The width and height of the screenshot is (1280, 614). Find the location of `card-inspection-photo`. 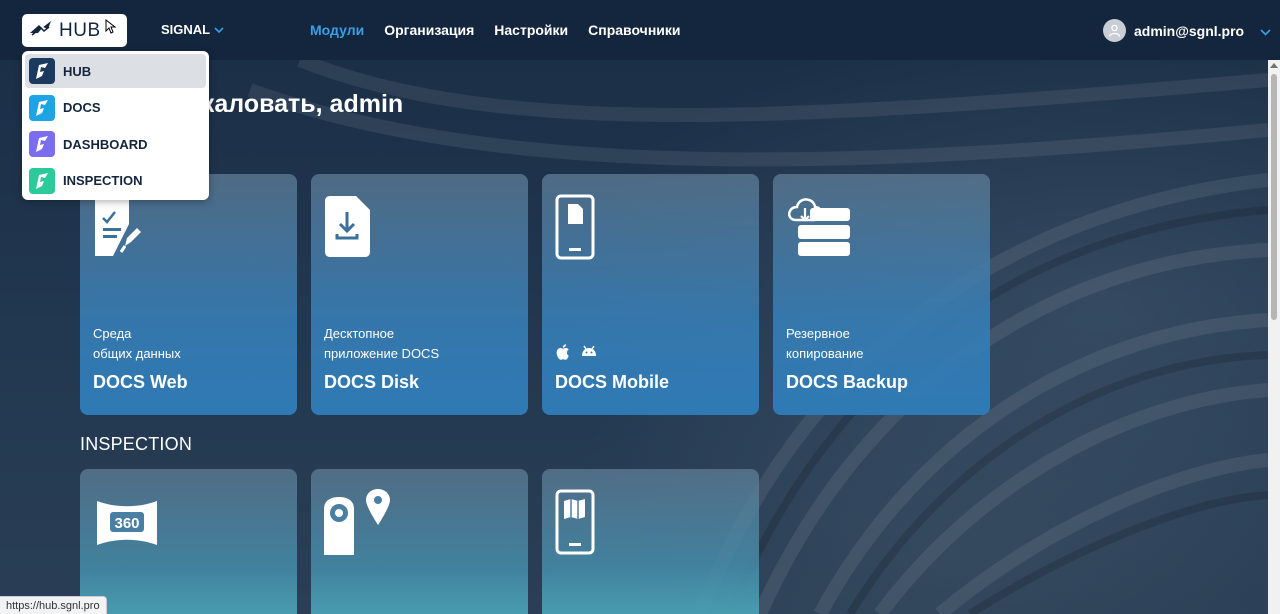

card-inspection-photo is located at coordinates (419, 541).